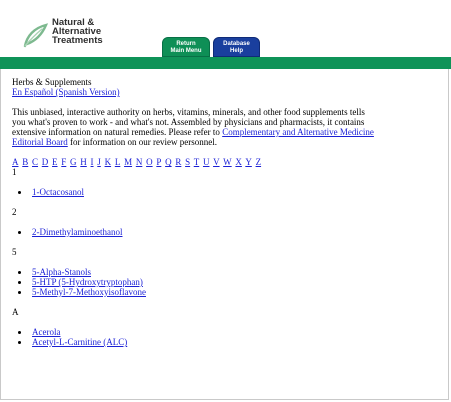 The height and width of the screenshot is (402, 451). I want to click on list-item: 1-Octacosanol, so click(237, 192).